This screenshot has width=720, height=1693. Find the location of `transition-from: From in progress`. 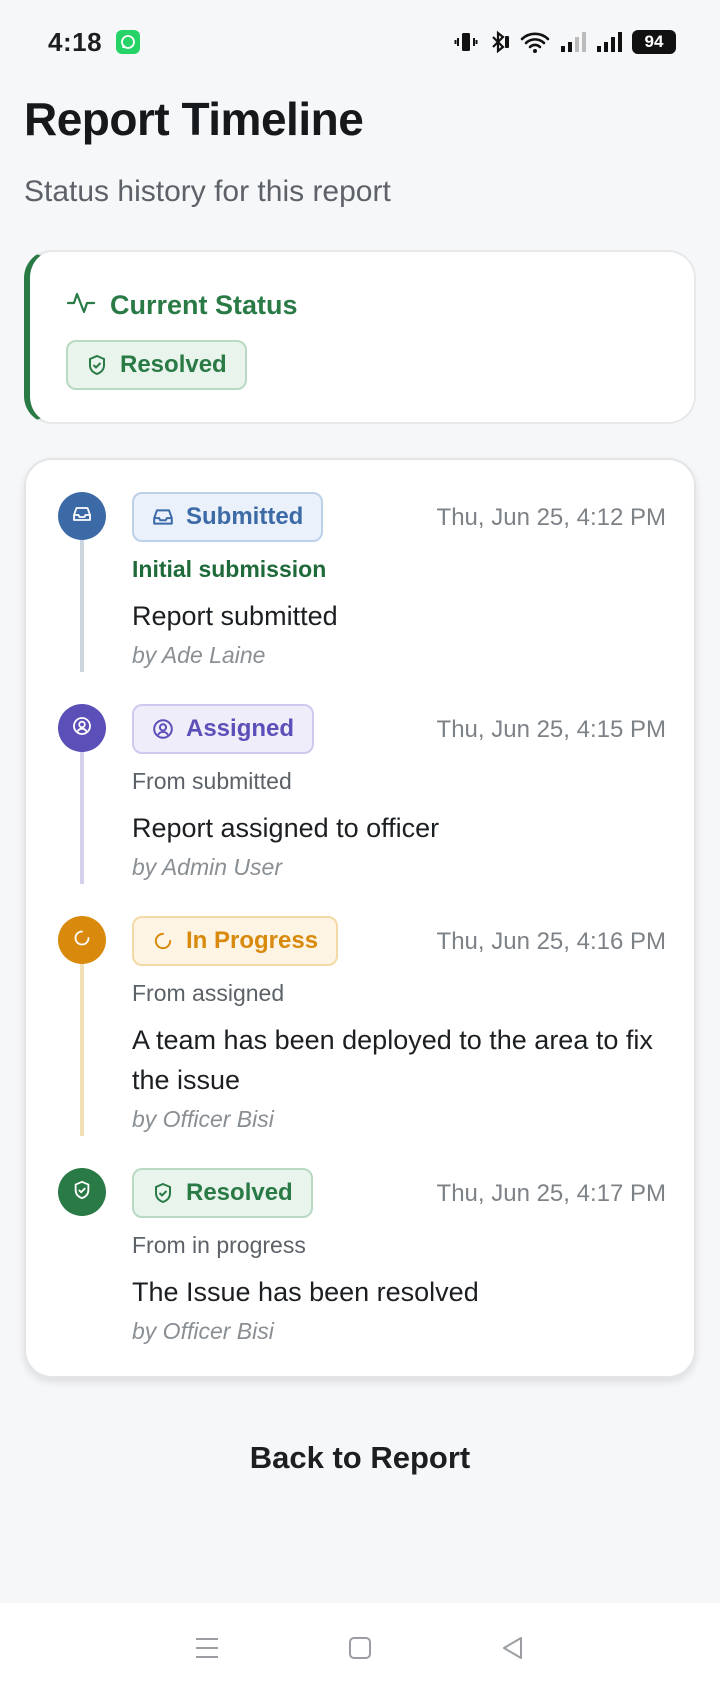

transition-from: From in progress is located at coordinates (219, 1245).